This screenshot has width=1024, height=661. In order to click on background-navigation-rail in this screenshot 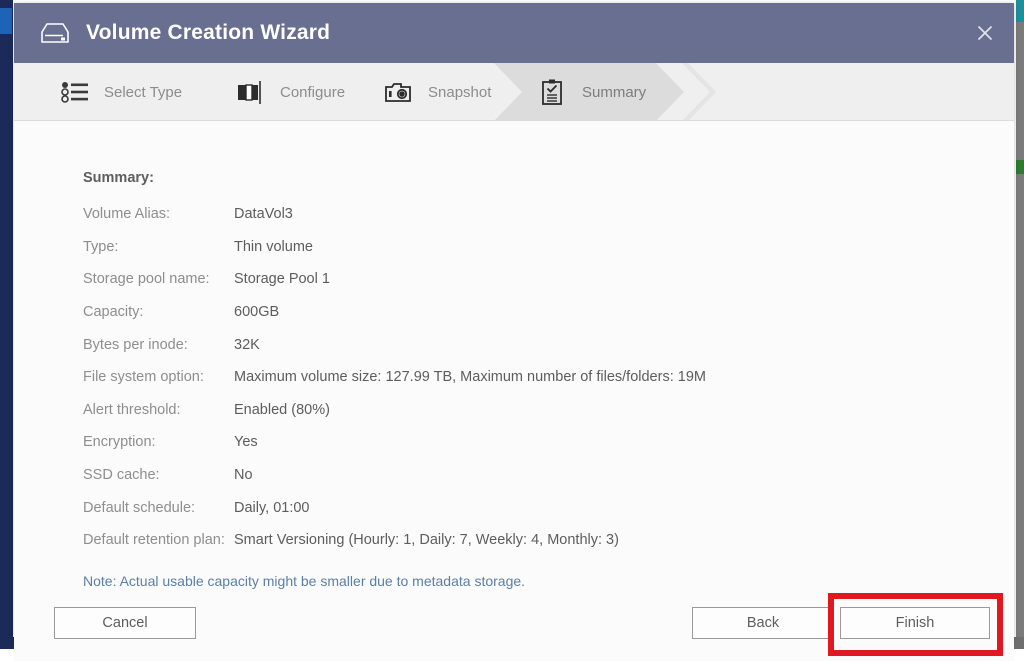, I will do `click(6, 324)`.